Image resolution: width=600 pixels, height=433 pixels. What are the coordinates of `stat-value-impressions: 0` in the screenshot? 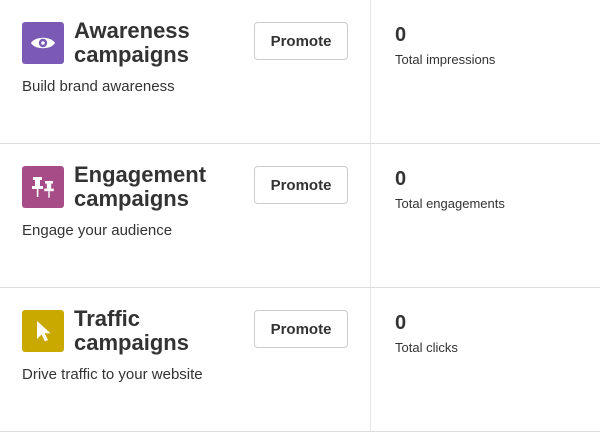 It's located at (401, 35).